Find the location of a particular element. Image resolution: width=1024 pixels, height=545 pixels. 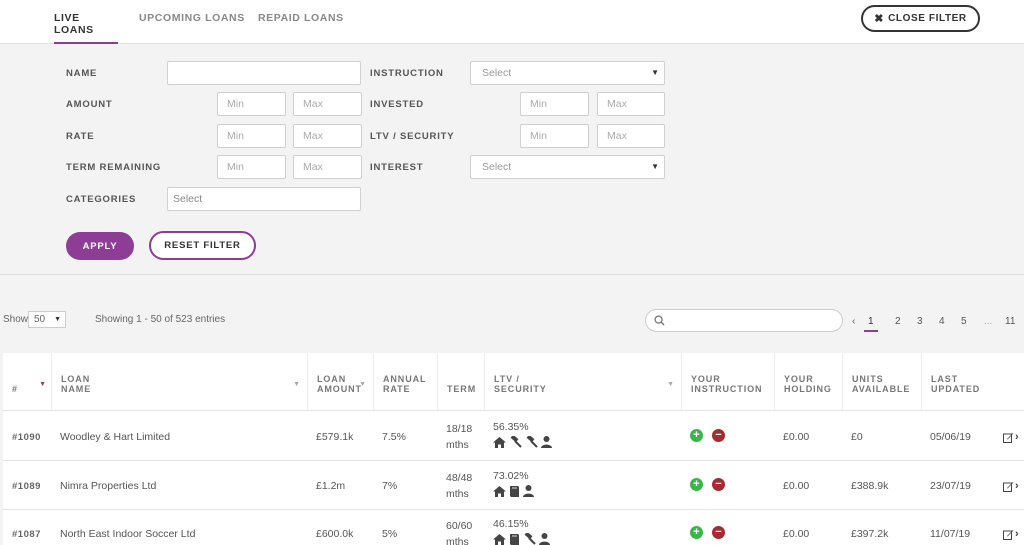

pager-prev: ‹ is located at coordinates (853, 321).